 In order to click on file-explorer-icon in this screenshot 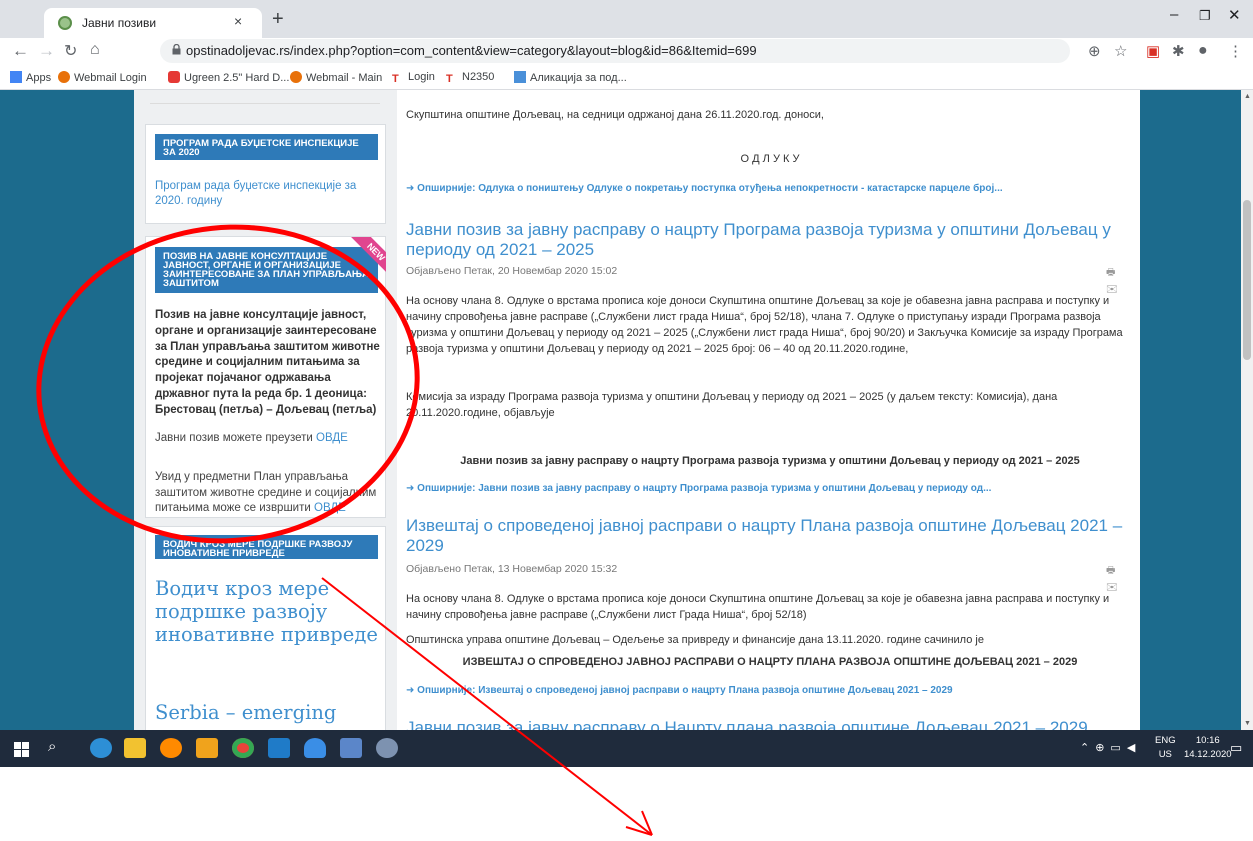, I will do `click(135, 748)`.